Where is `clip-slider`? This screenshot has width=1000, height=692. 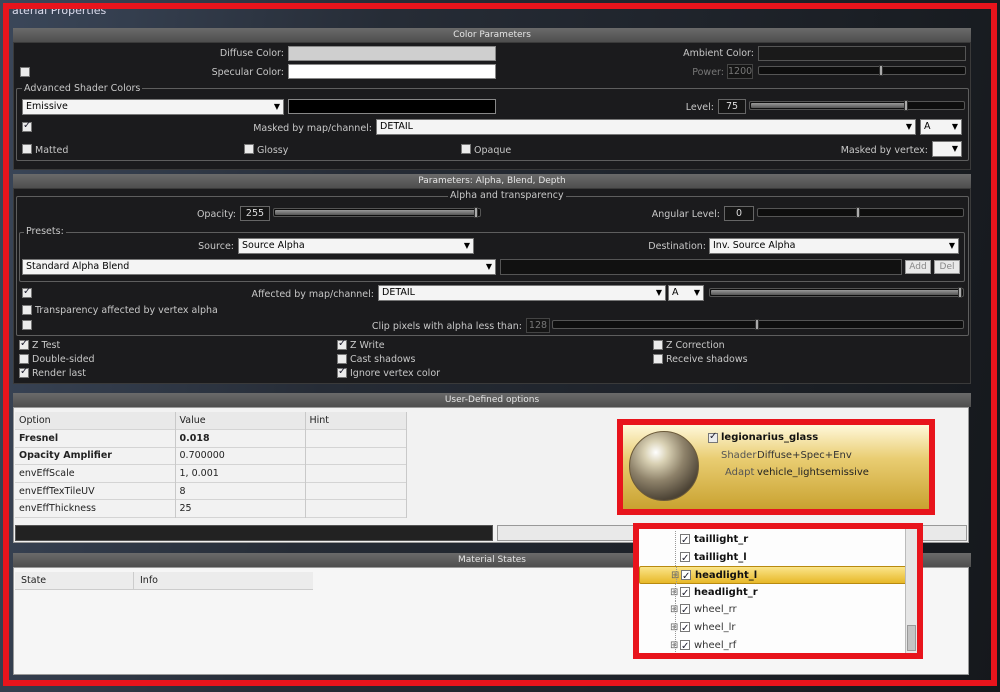 clip-slider is located at coordinates (758, 324).